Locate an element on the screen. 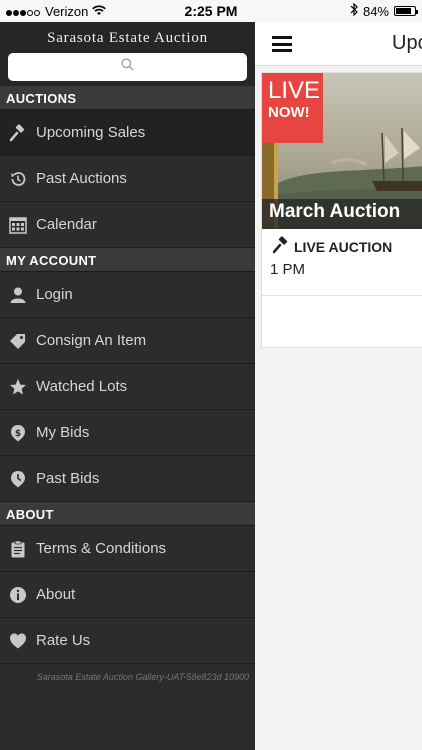 The width and height of the screenshot is (422, 750). menu-item-consign-an-item: Consign An Item is located at coordinates (127, 341).